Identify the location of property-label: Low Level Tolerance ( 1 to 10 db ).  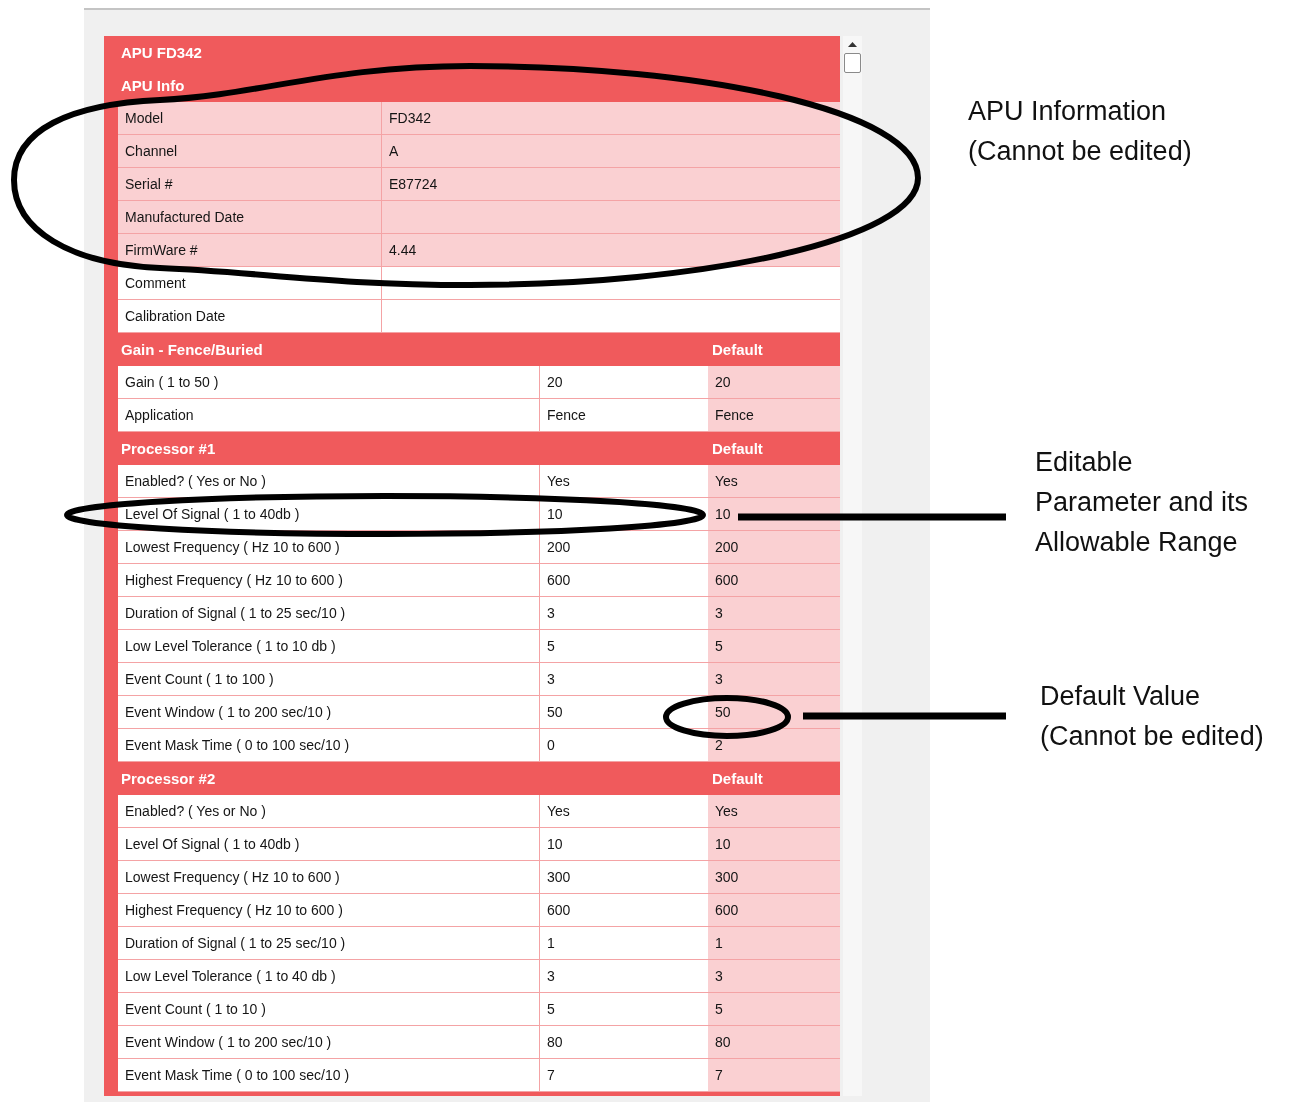
(329, 646).